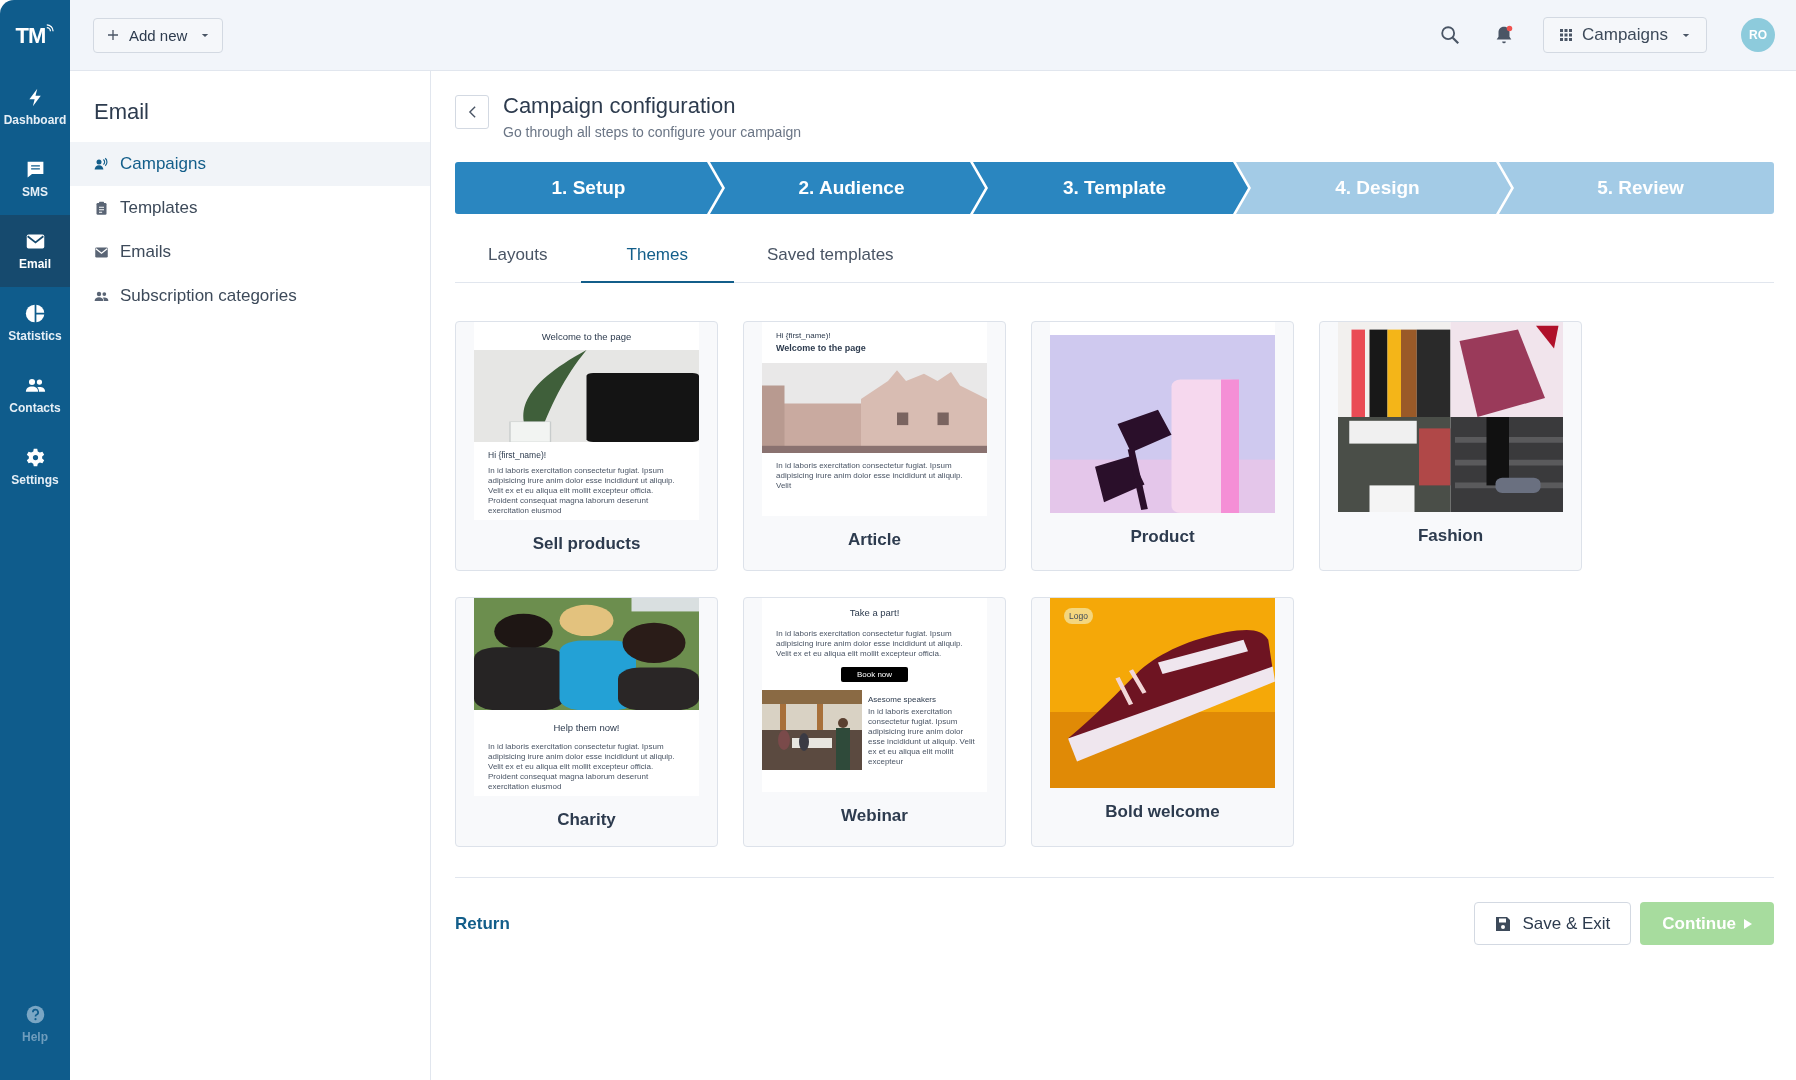  What do you see at coordinates (472, 112) in the screenshot?
I see `chevron-left-icon` at bounding box center [472, 112].